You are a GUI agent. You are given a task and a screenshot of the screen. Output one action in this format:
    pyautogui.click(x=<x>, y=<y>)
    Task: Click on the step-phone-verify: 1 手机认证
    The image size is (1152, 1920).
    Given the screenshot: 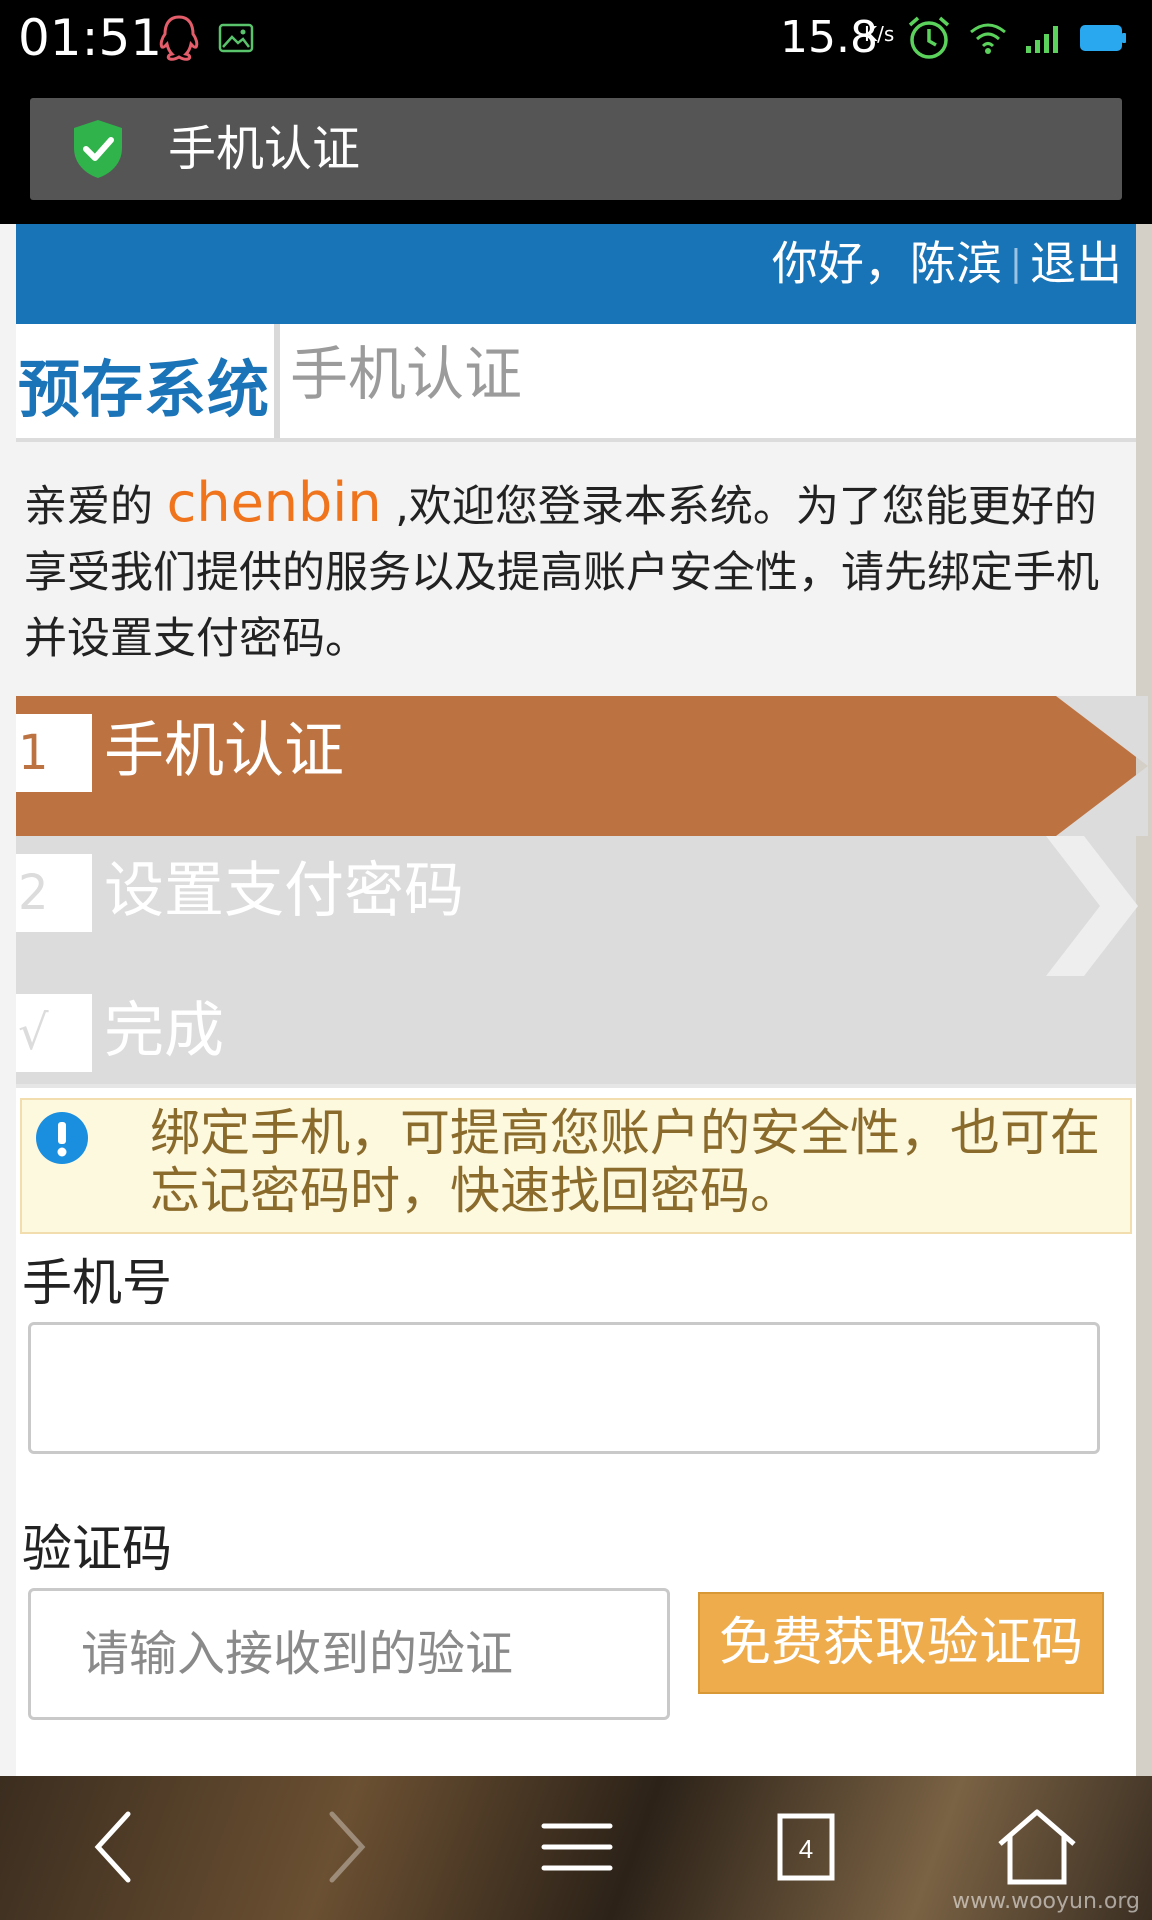 What is the action you would take?
    pyautogui.click(x=582, y=766)
    